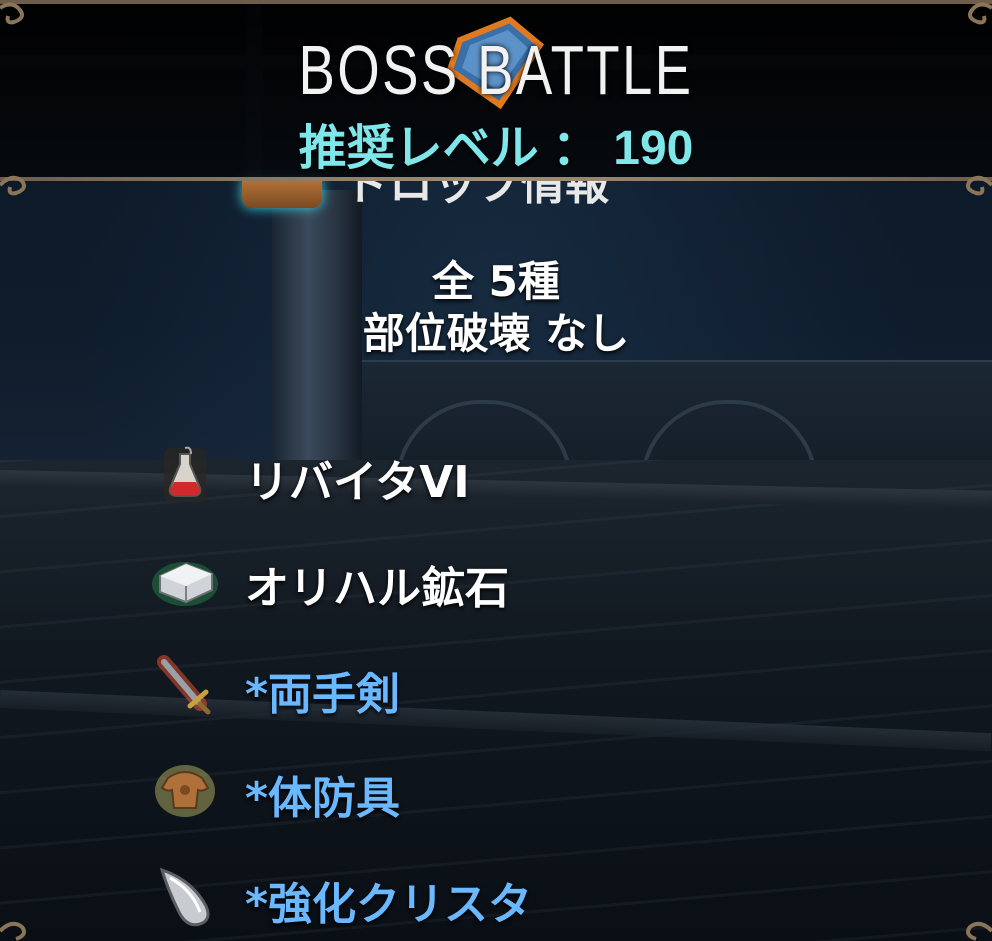 This screenshot has width=992, height=941. What do you see at coordinates (496, 148) in the screenshot?
I see `recommended-level: 推奨レベル ： 190` at bounding box center [496, 148].